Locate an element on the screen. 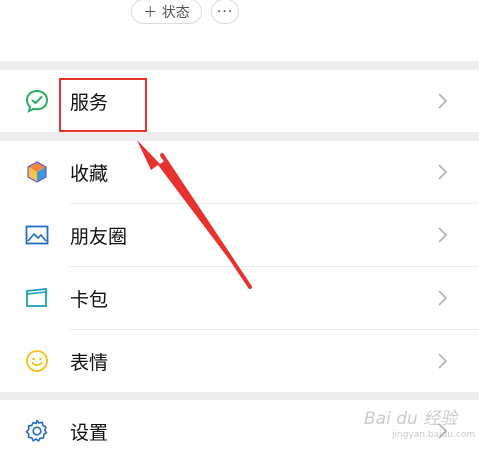  menu-item-label: 朋友圈 is located at coordinates (99, 236).